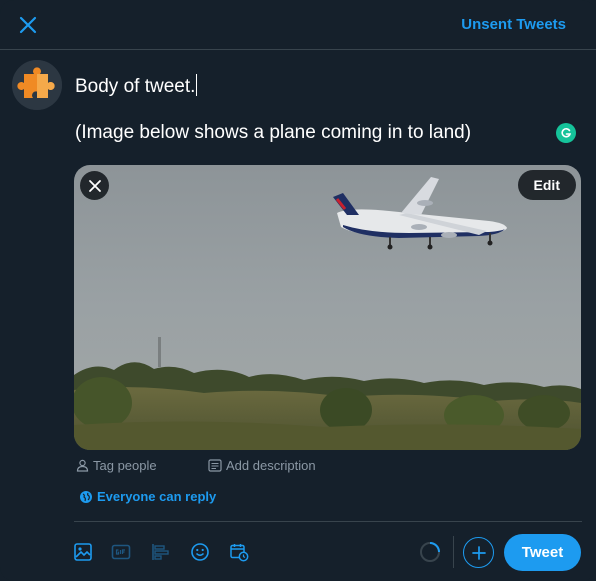 The image size is (596, 581). I want to click on modal-header: Unsent Tweets, so click(298, 25).